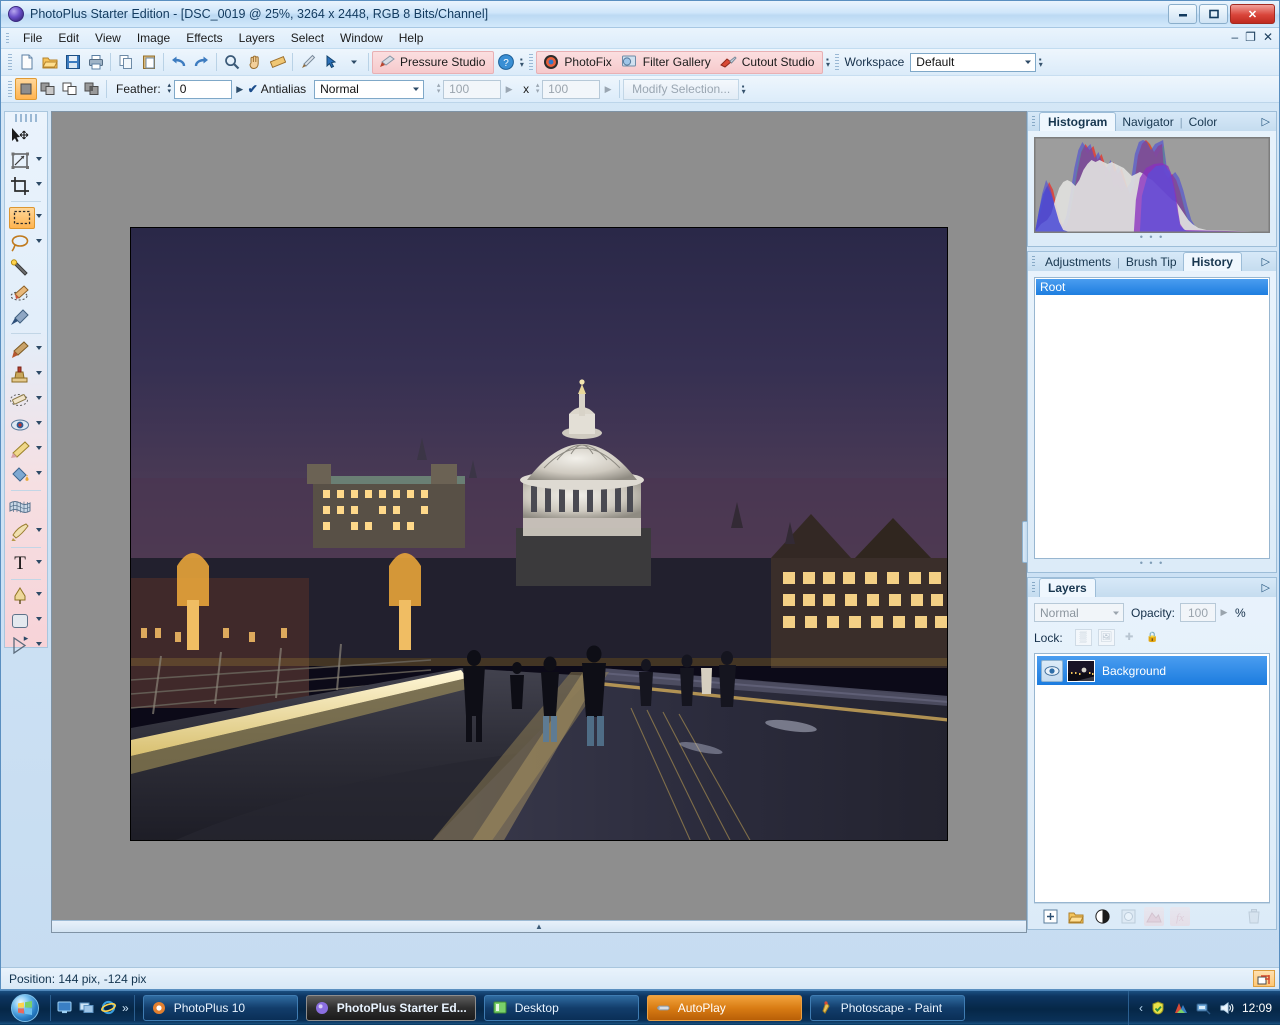 Image resolution: width=1280 pixels, height=1025 pixels. I want to click on close-button: ✕, so click(1252, 14).